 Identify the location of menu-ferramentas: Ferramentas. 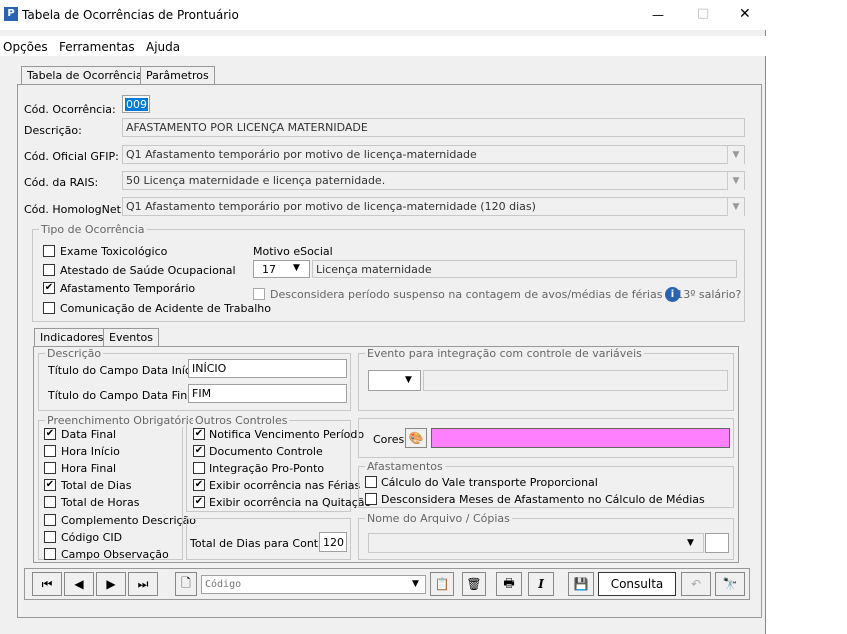
(97, 47).